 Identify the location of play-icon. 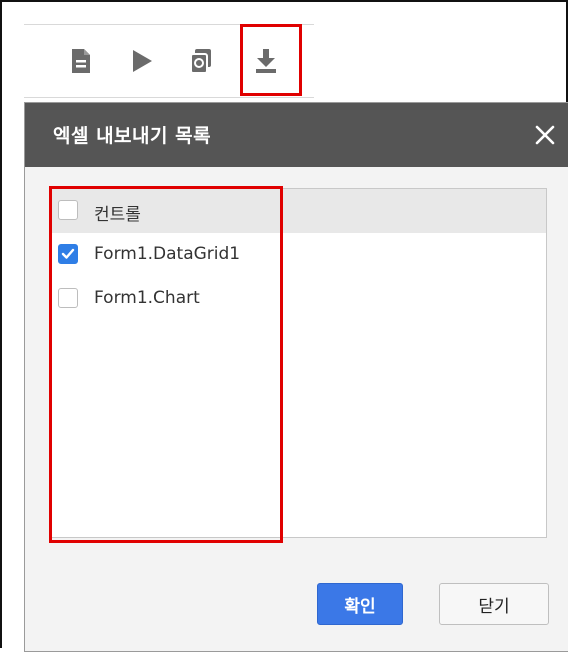
(142, 61).